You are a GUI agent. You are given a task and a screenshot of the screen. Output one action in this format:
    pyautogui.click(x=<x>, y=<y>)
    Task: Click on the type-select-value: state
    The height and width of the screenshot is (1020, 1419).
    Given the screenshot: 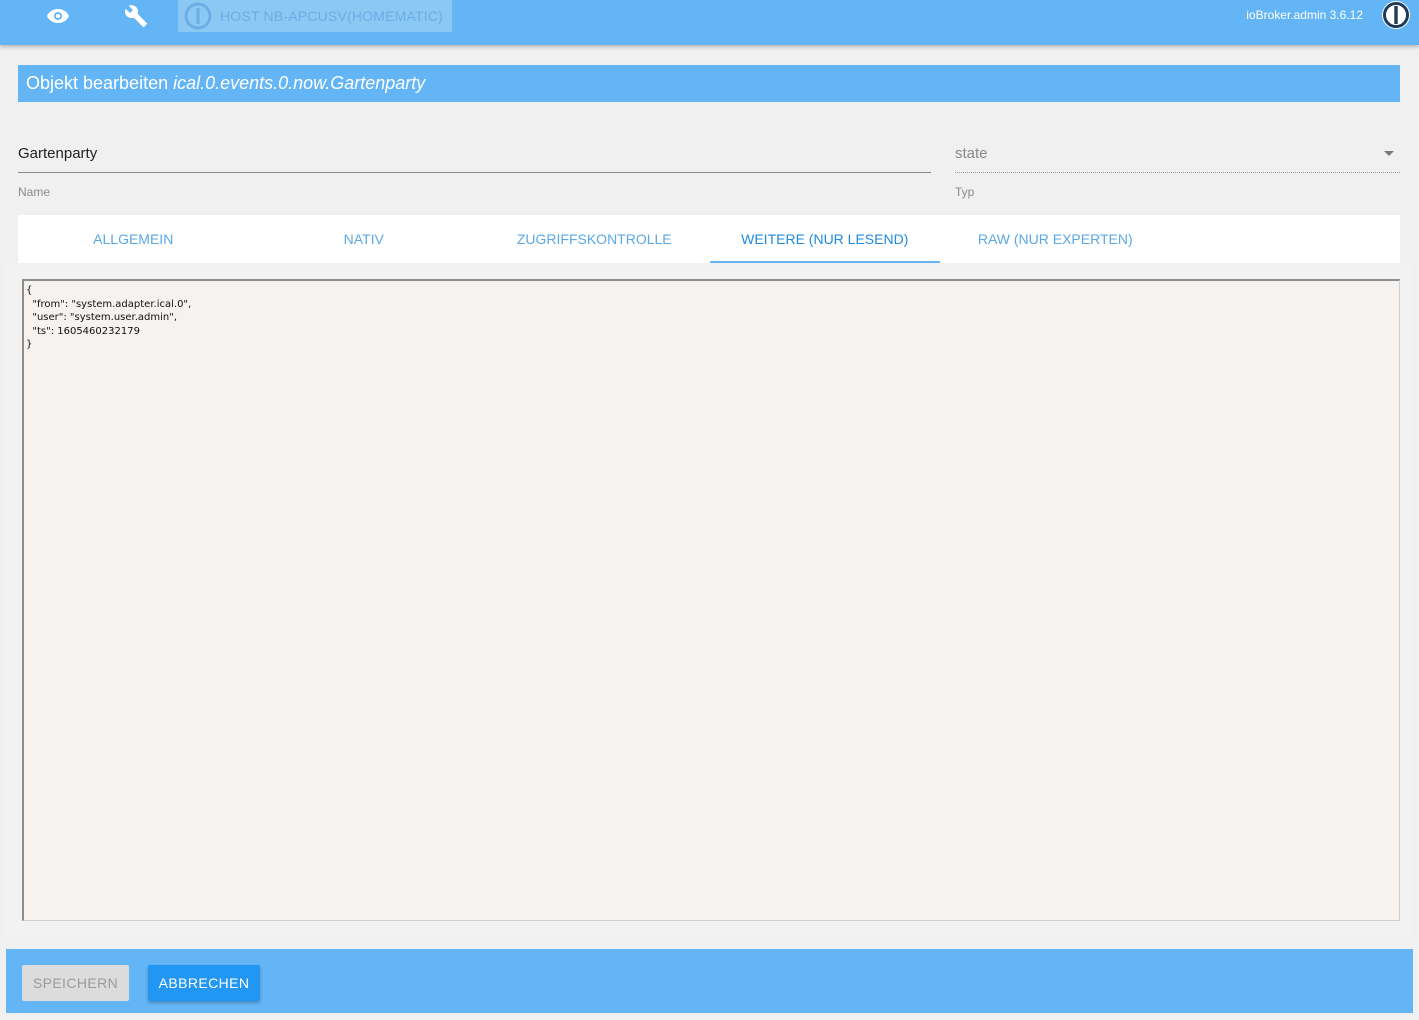 What is the action you would take?
    pyautogui.click(x=971, y=153)
    